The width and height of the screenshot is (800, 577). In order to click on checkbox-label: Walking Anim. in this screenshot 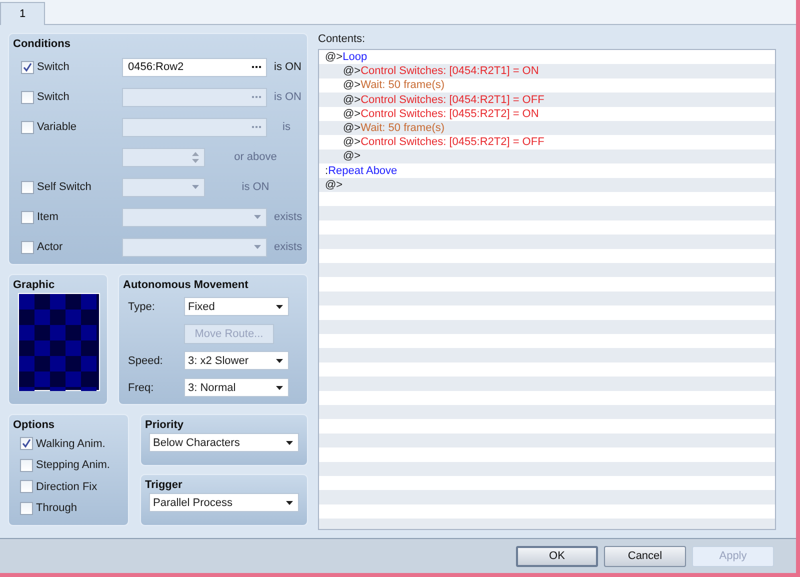, I will do `click(71, 444)`.